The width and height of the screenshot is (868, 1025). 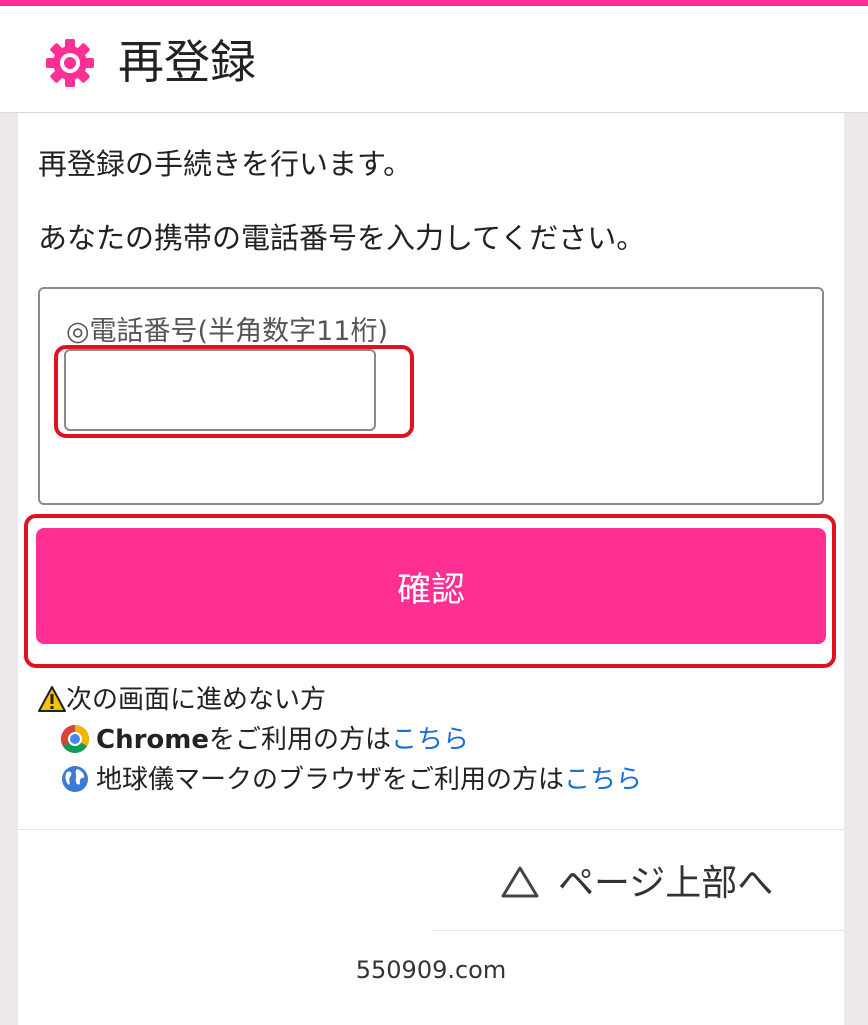 I want to click on page-top-button: ページ上部へ, so click(x=638, y=880).